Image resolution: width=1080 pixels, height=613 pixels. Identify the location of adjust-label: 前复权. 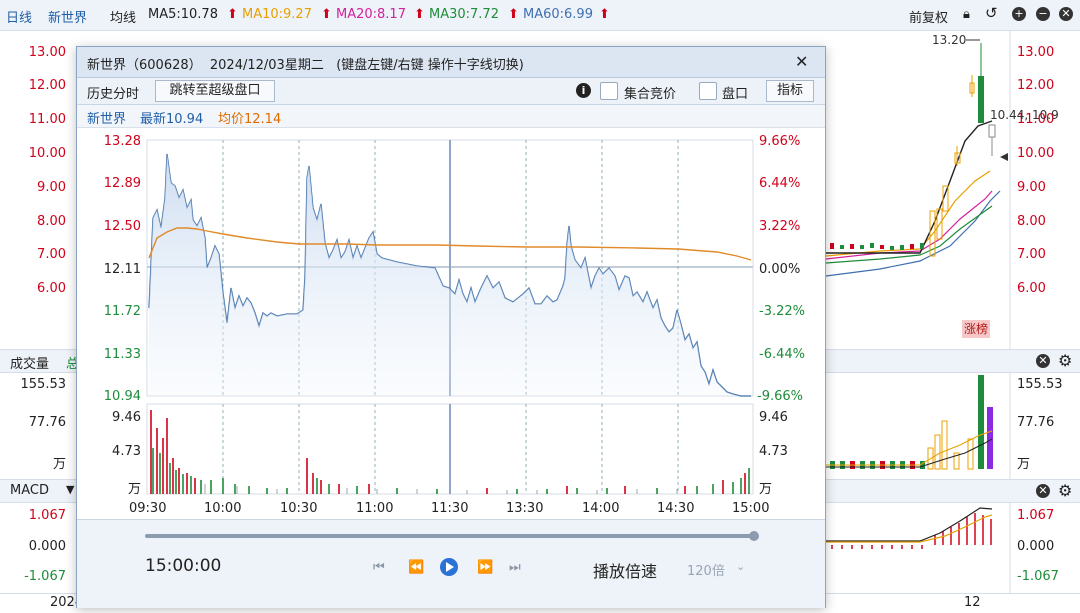
(928, 16).